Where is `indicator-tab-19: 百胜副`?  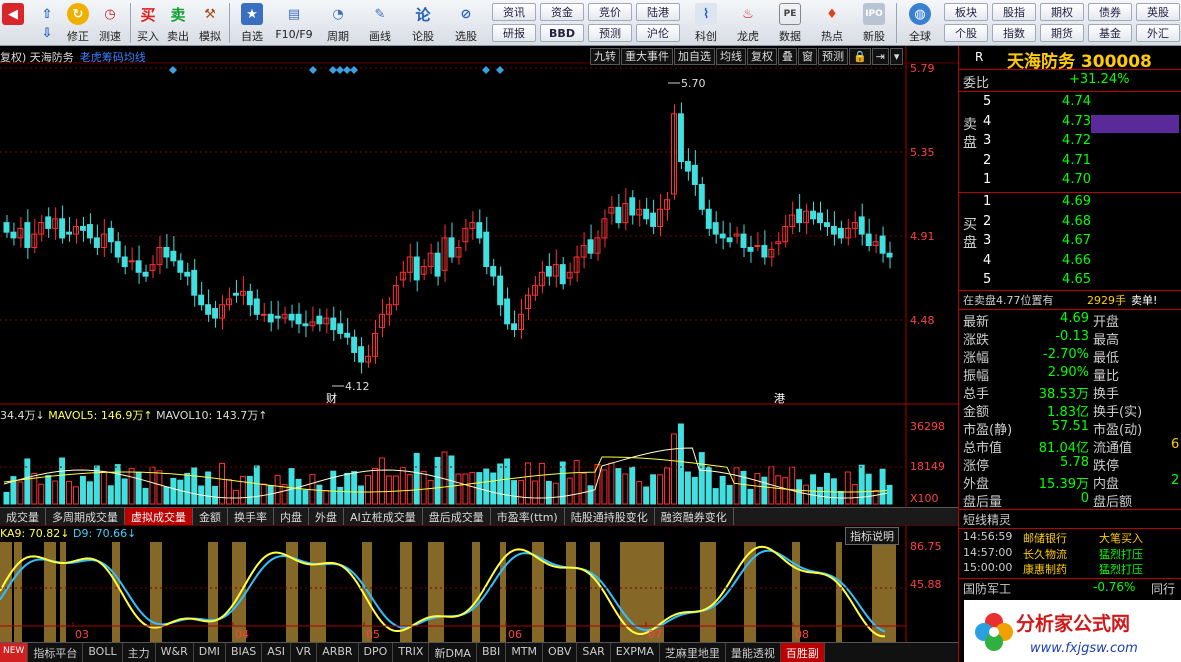 indicator-tab-19: 百胜副 is located at coordinates (802, 652).